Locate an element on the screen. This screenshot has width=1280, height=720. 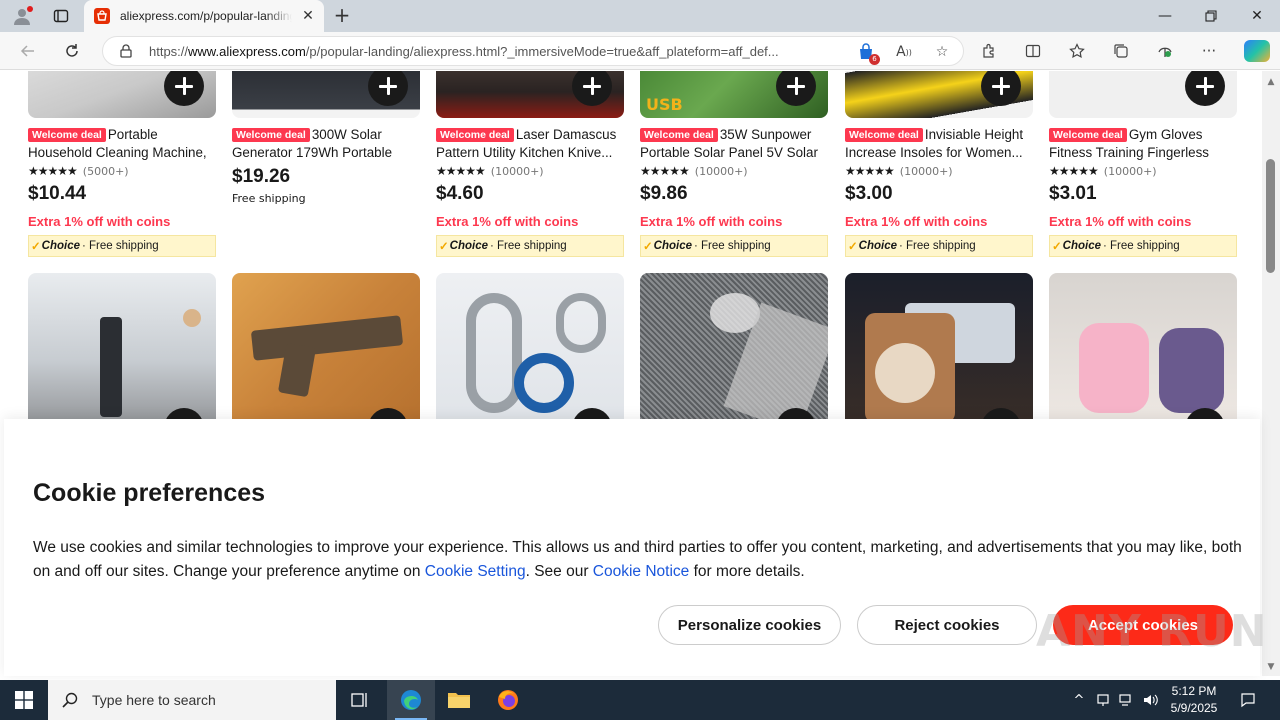
price: $19.26 is located at coordinates (261, 176).